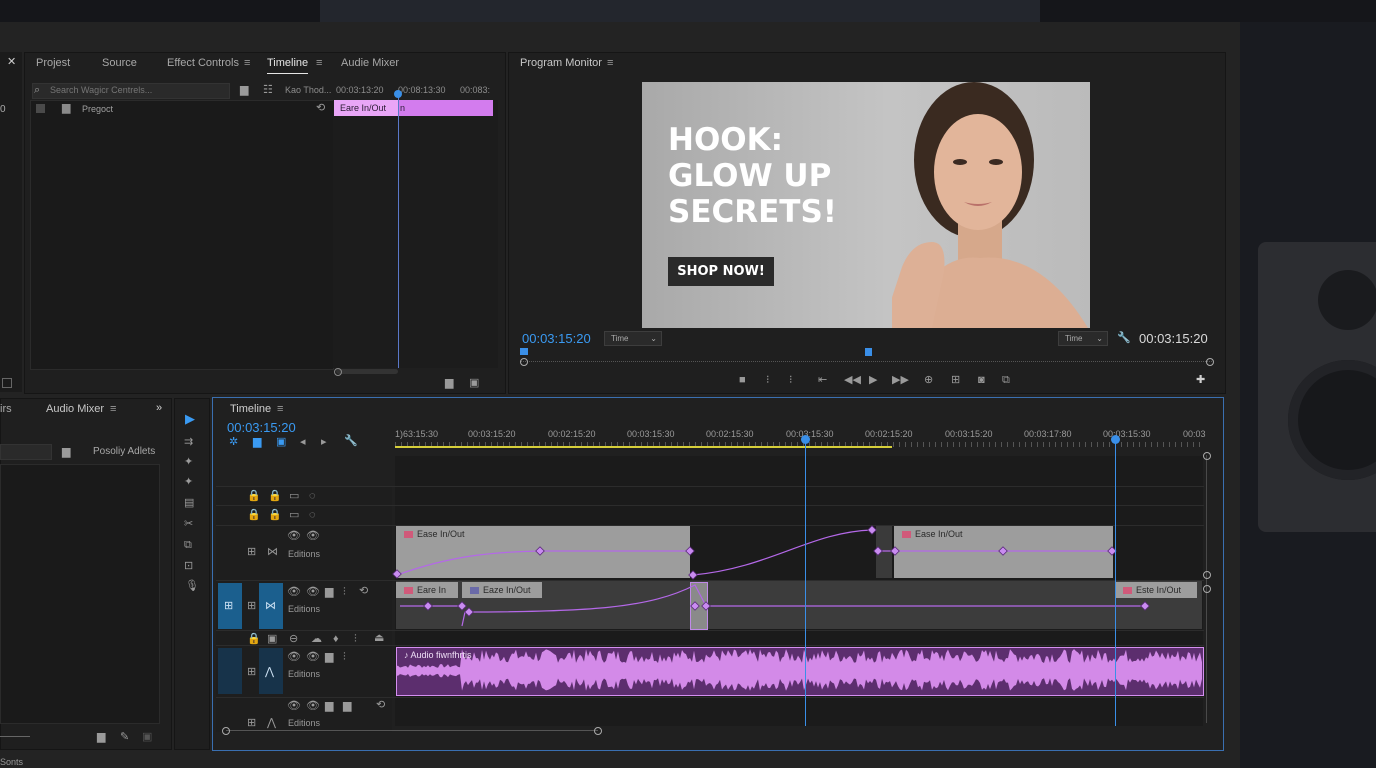  Describe the element at coordinates (189, 503) in the screenshot. I see `rate-stretch-tool-icon: ▤` at that location.